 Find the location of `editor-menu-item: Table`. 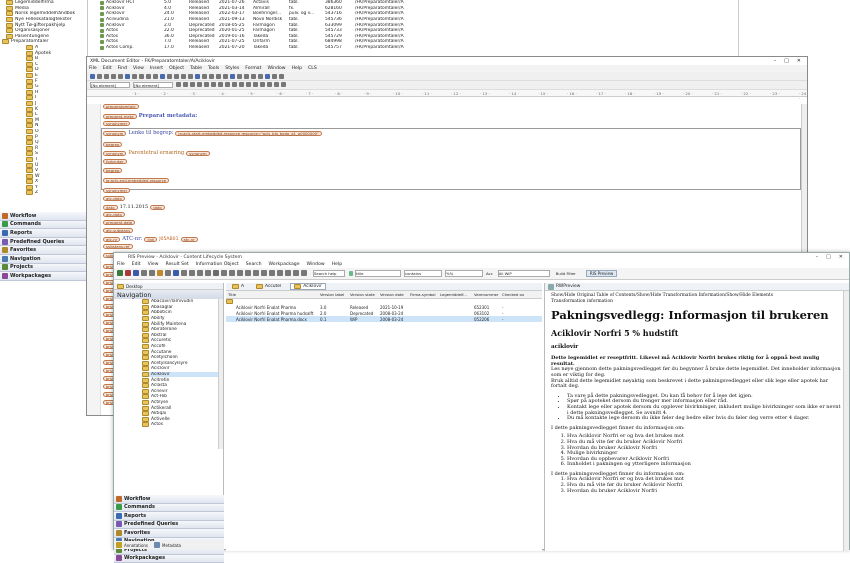

editor-menu-item: Table is located at coordinates (196, 68).